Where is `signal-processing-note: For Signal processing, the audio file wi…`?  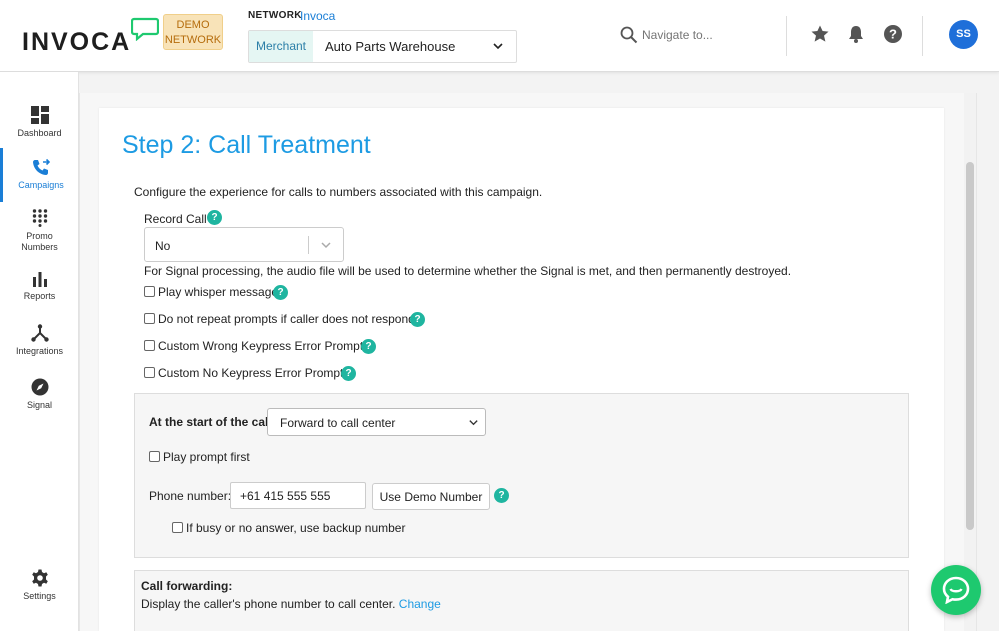 signal-processing-note: For Signal processing, the audio file wi… is located at coordinates (468, 271).